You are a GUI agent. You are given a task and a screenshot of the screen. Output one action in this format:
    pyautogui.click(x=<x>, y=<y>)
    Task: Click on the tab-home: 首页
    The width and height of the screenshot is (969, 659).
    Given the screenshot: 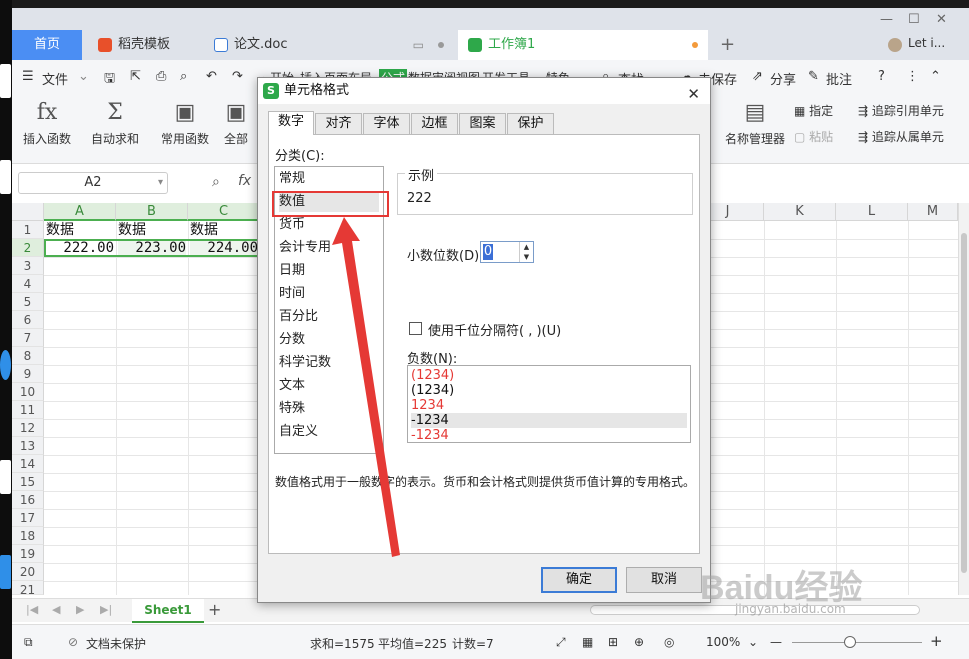 What is the action you would take?
    pyautogui.click(x=47, y=45)
    